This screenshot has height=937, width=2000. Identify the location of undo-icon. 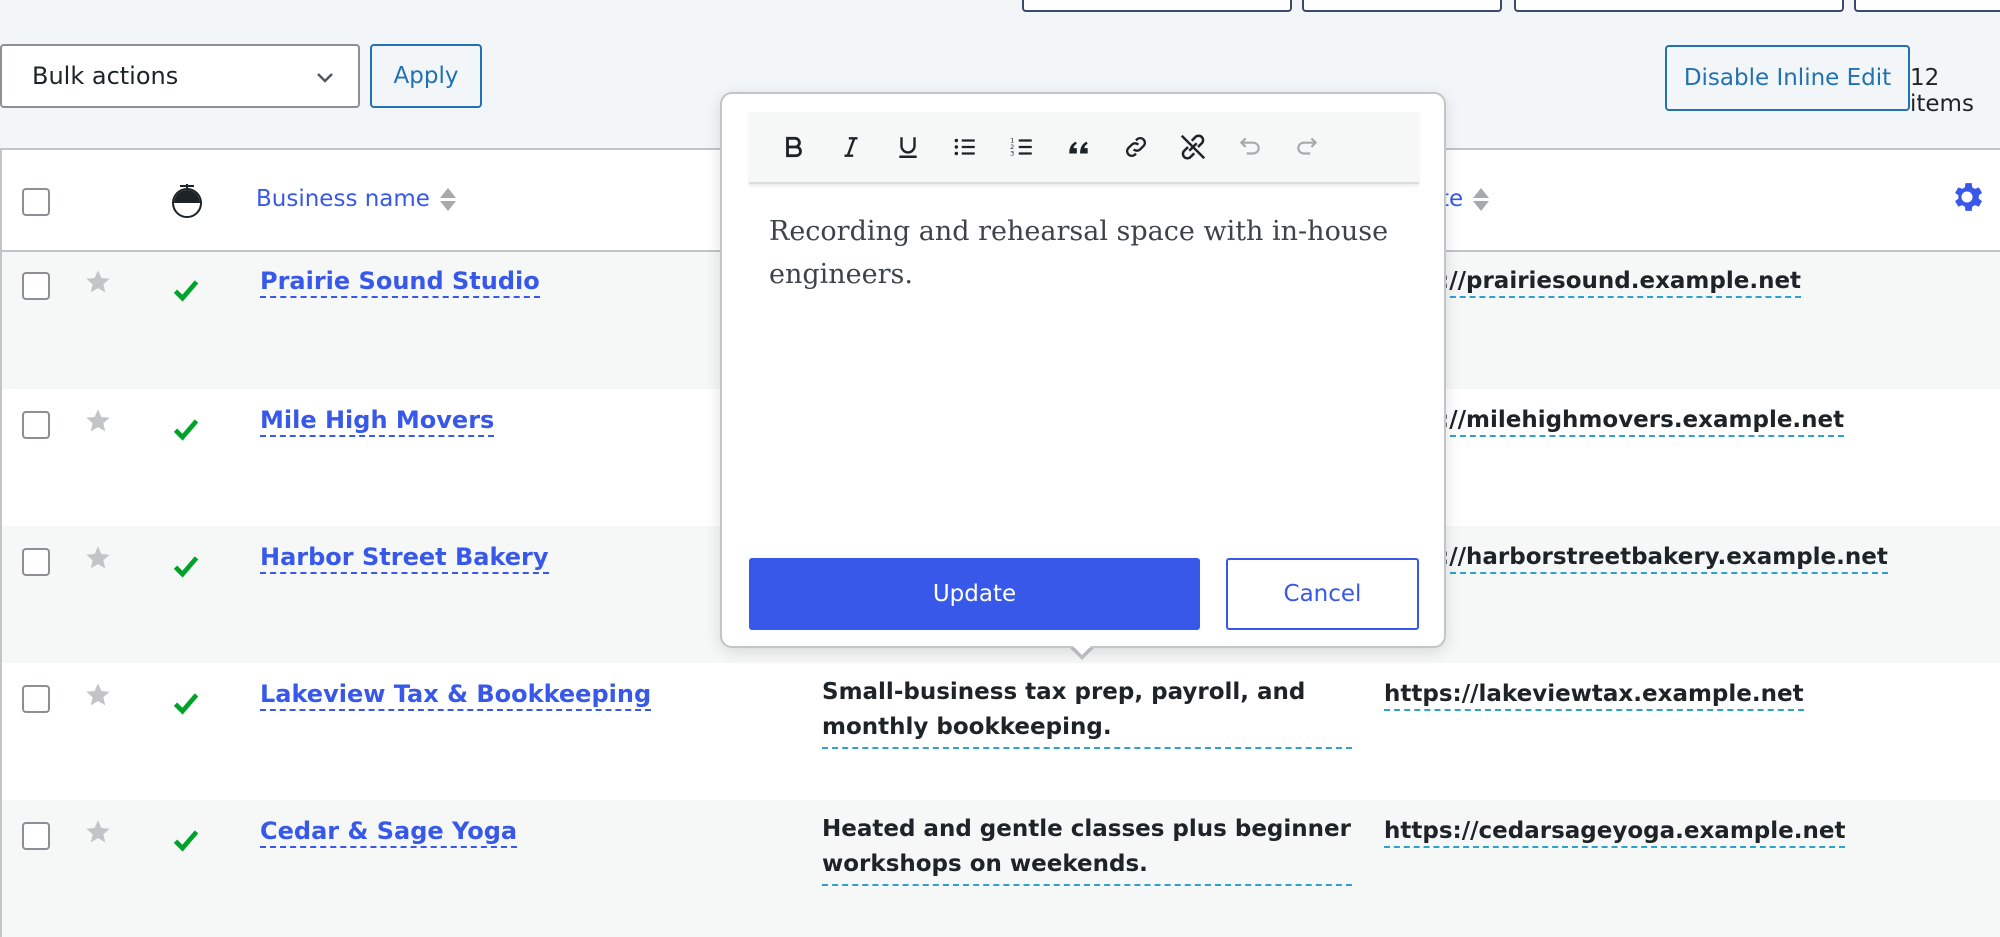
(1249, 147).